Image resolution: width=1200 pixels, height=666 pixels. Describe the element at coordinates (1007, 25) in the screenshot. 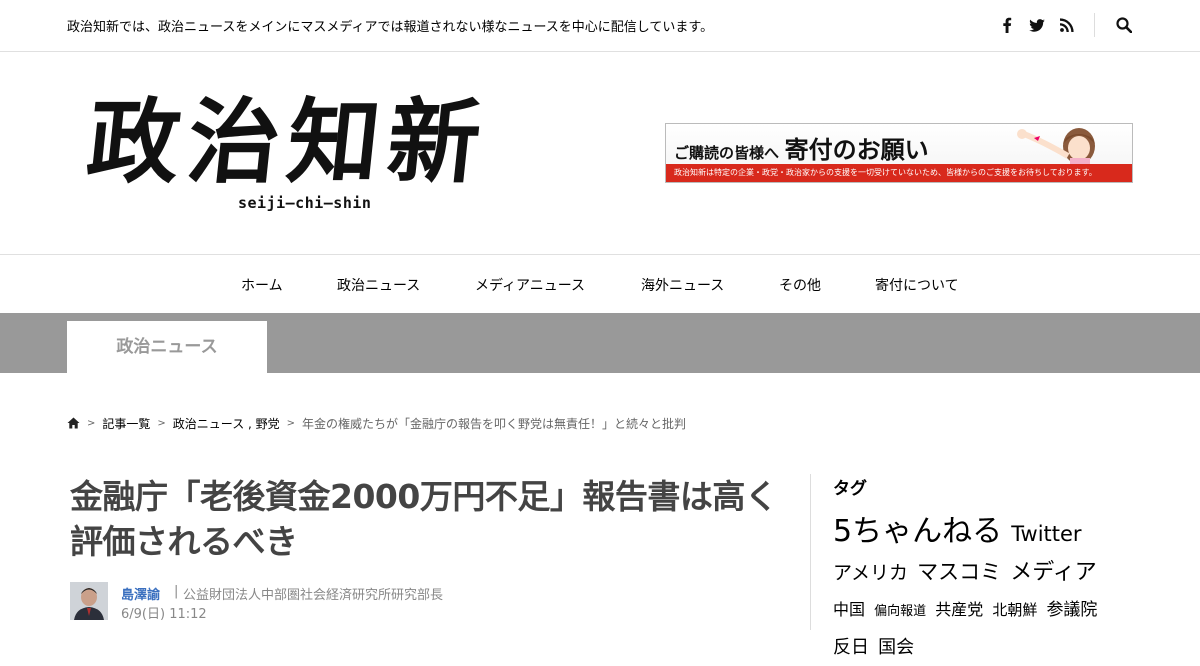

I see `facebook-icon` at that location.